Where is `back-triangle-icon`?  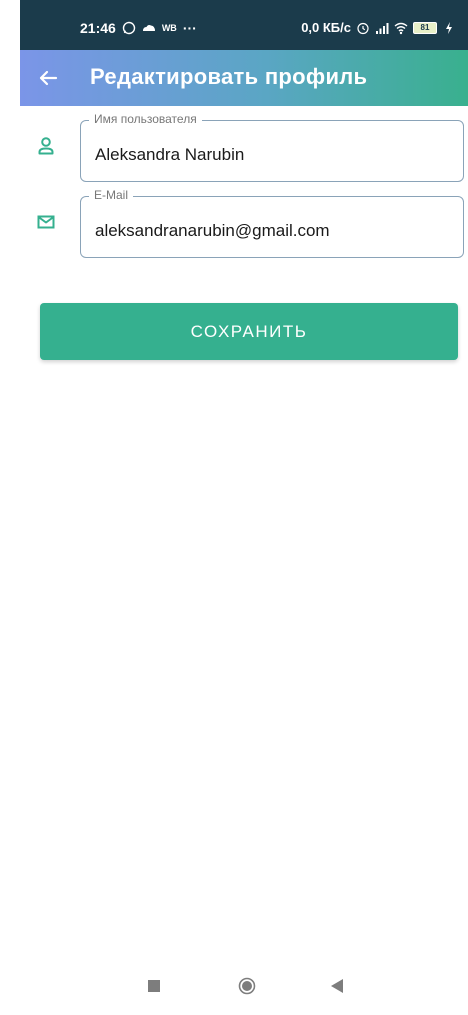 back-triangle-icon is located at coordinates (337, 986).